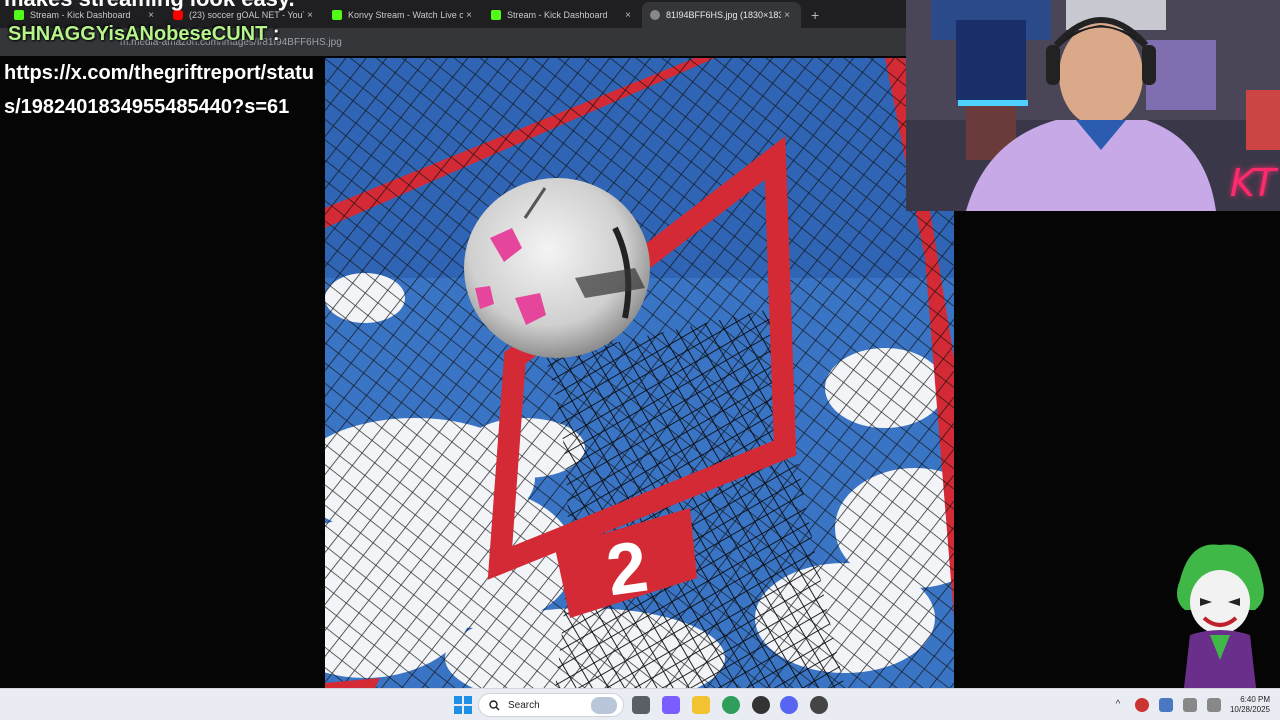 This screenshot has width=1280, height=720. I want to click on browser-tab: Stream - Kick Dashboard ×, so click(562, 15).